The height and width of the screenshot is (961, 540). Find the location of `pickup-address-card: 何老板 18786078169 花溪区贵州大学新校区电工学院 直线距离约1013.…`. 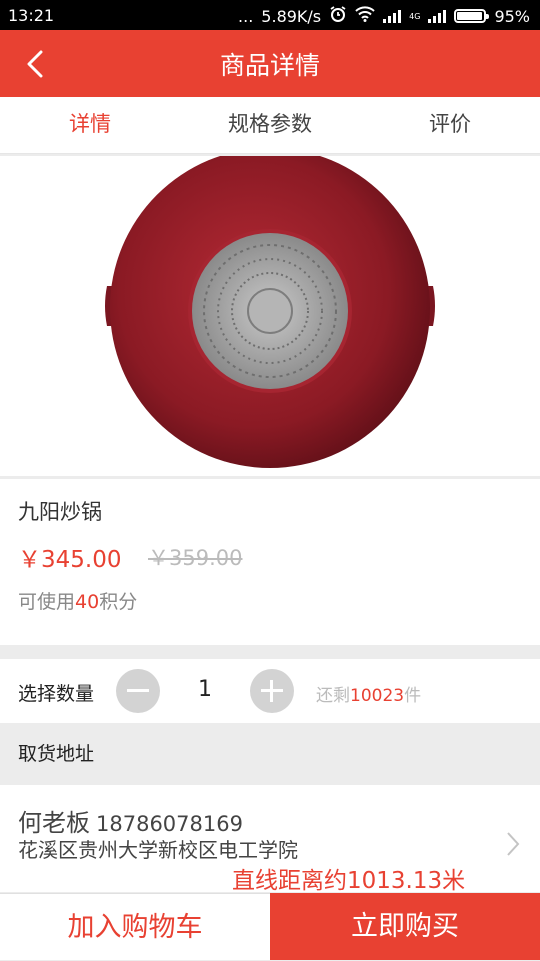

pickup-address-card: 何老板 18786078169 花溪区贵州大学新校区电工学院 直线距离约1013.… is located at coordinates (270, 839).